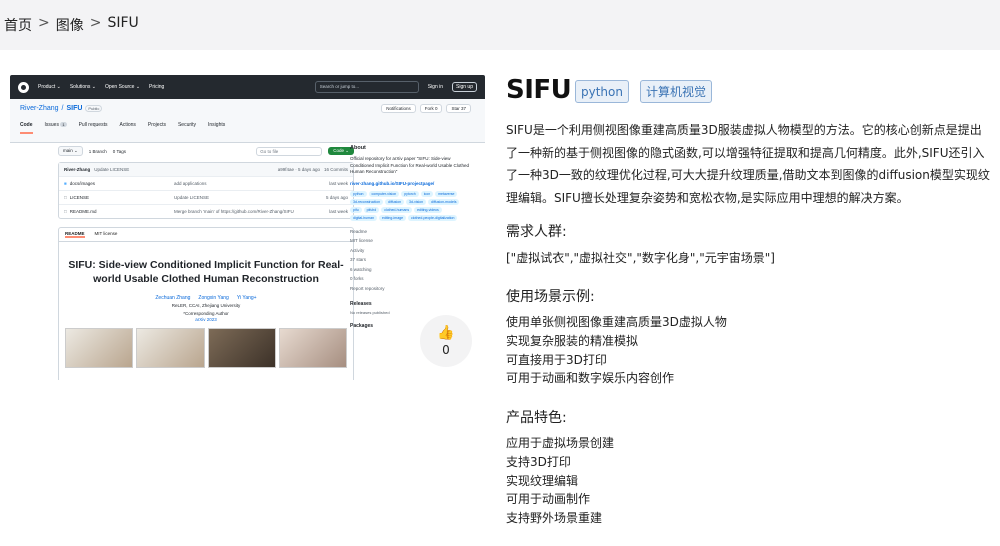 The image size is (1000, 546). I want to click on topic: pifu, so click(356, 209).